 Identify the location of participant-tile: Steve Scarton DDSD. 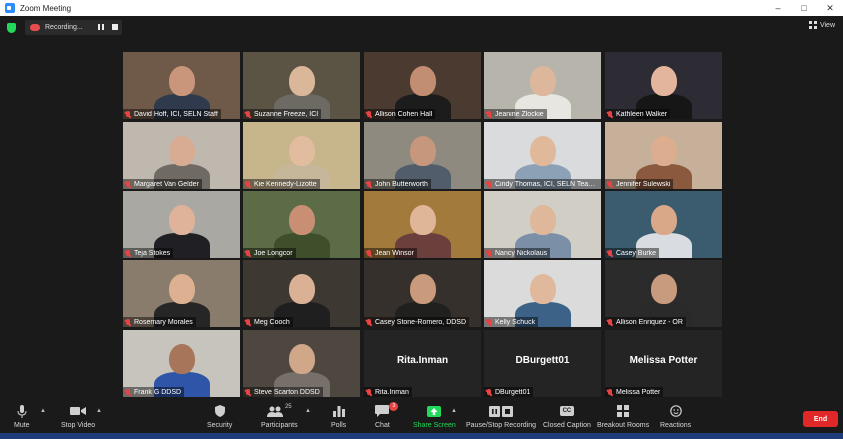
(301, 363).